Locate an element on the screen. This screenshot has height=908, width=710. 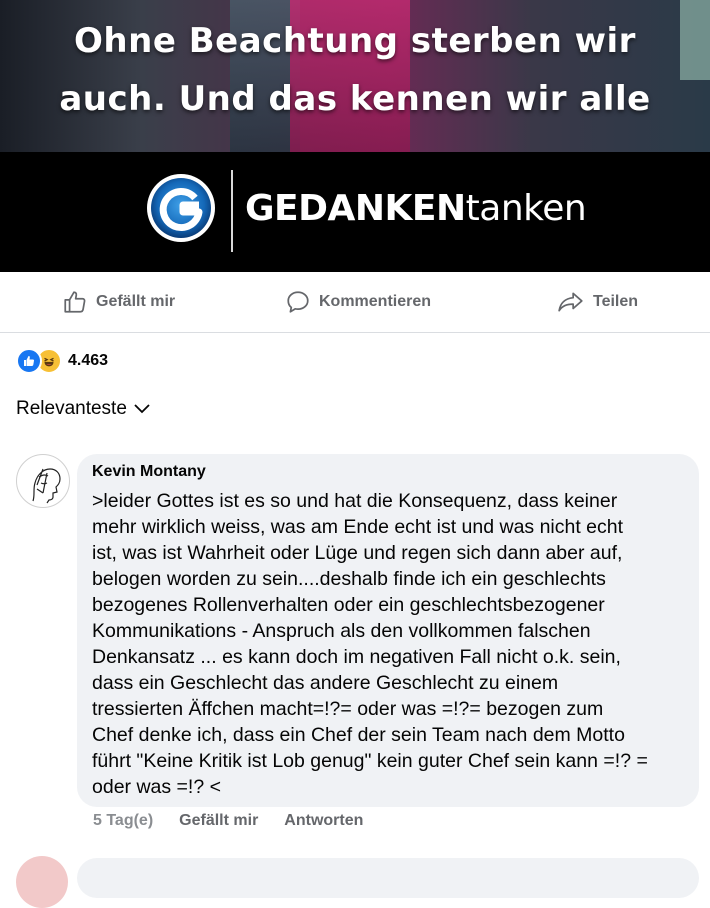
share-arrow-icon is located at coordinates (570, 302).